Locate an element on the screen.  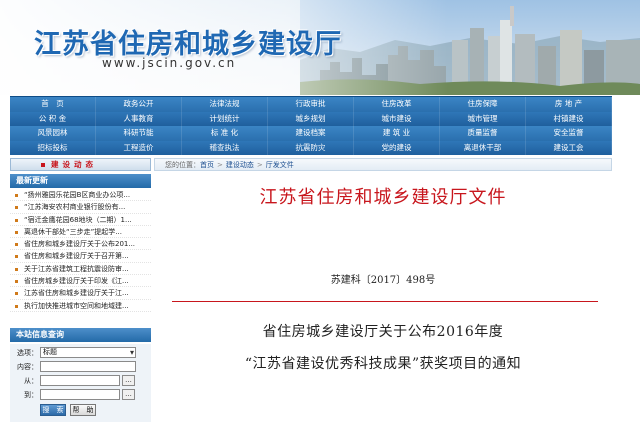
nav-link-cost: 工程造价 is located at coordinates (139, 147).